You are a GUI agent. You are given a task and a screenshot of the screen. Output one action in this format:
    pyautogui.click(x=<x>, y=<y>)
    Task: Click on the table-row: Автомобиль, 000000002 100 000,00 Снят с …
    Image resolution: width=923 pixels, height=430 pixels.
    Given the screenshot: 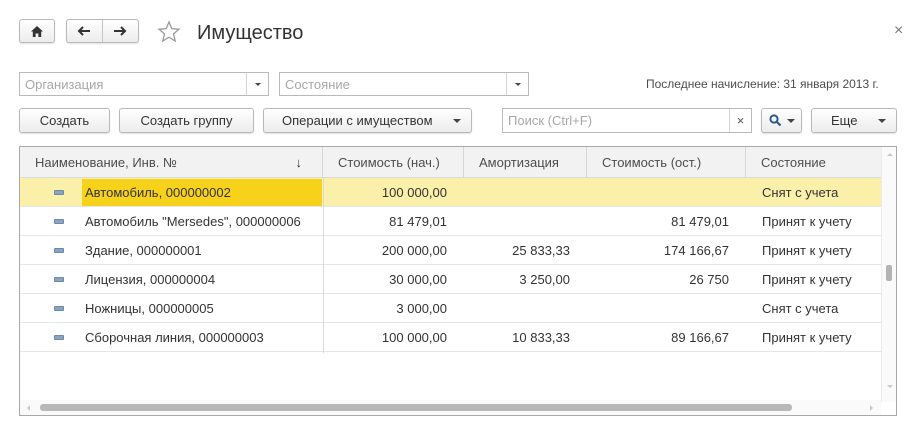 What is the action you would take?
    pyautogui.click(x=450, y=192)
    